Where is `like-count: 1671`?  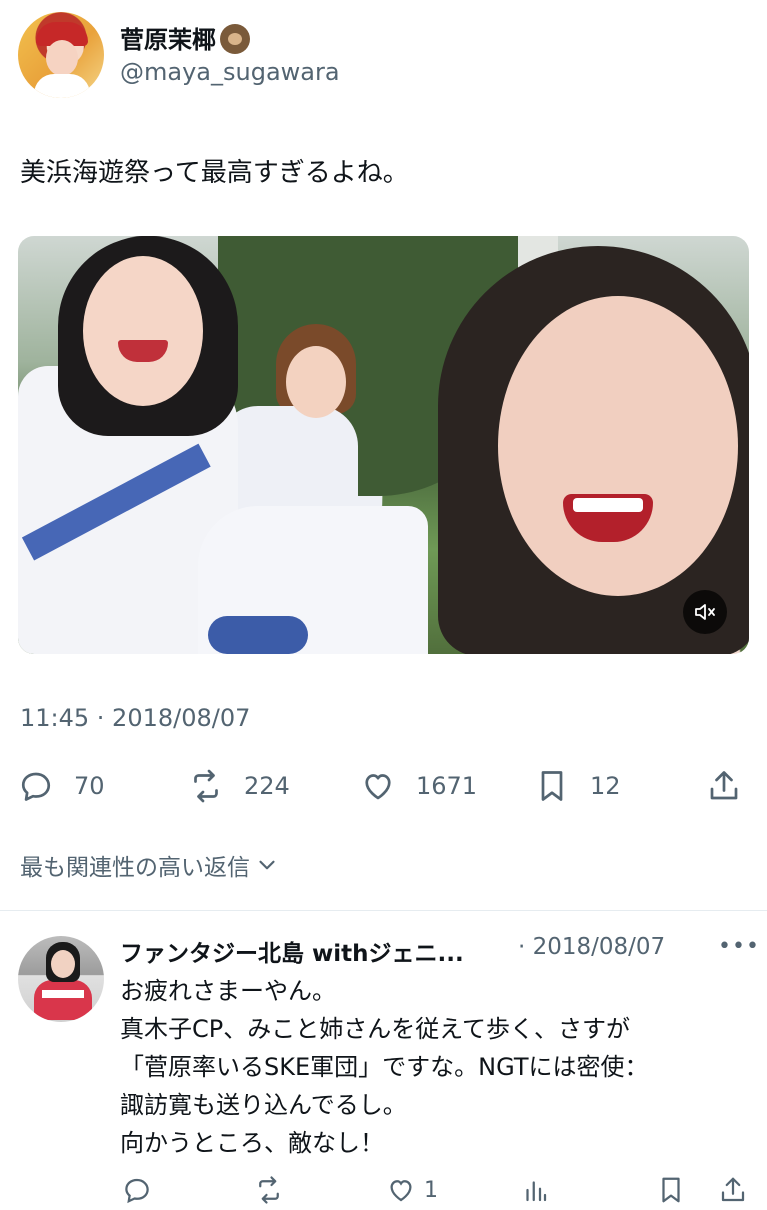 like-count: 1671 is located at coordinates (447, 786).